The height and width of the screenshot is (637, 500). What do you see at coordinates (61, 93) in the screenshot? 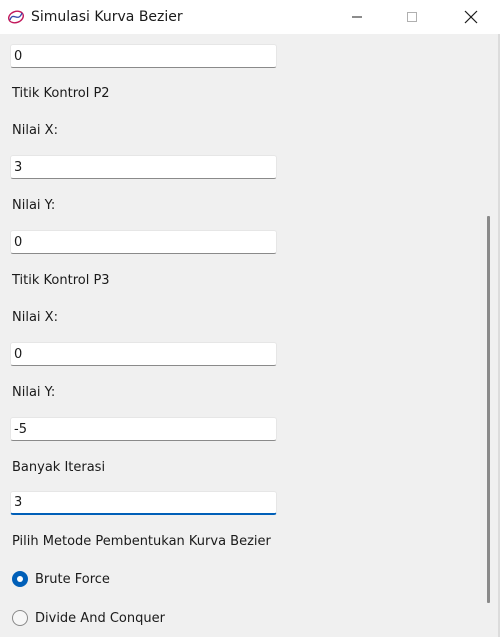
I see `p2-heading: Titik Kontrol P2` at bounding box center [61, 93].